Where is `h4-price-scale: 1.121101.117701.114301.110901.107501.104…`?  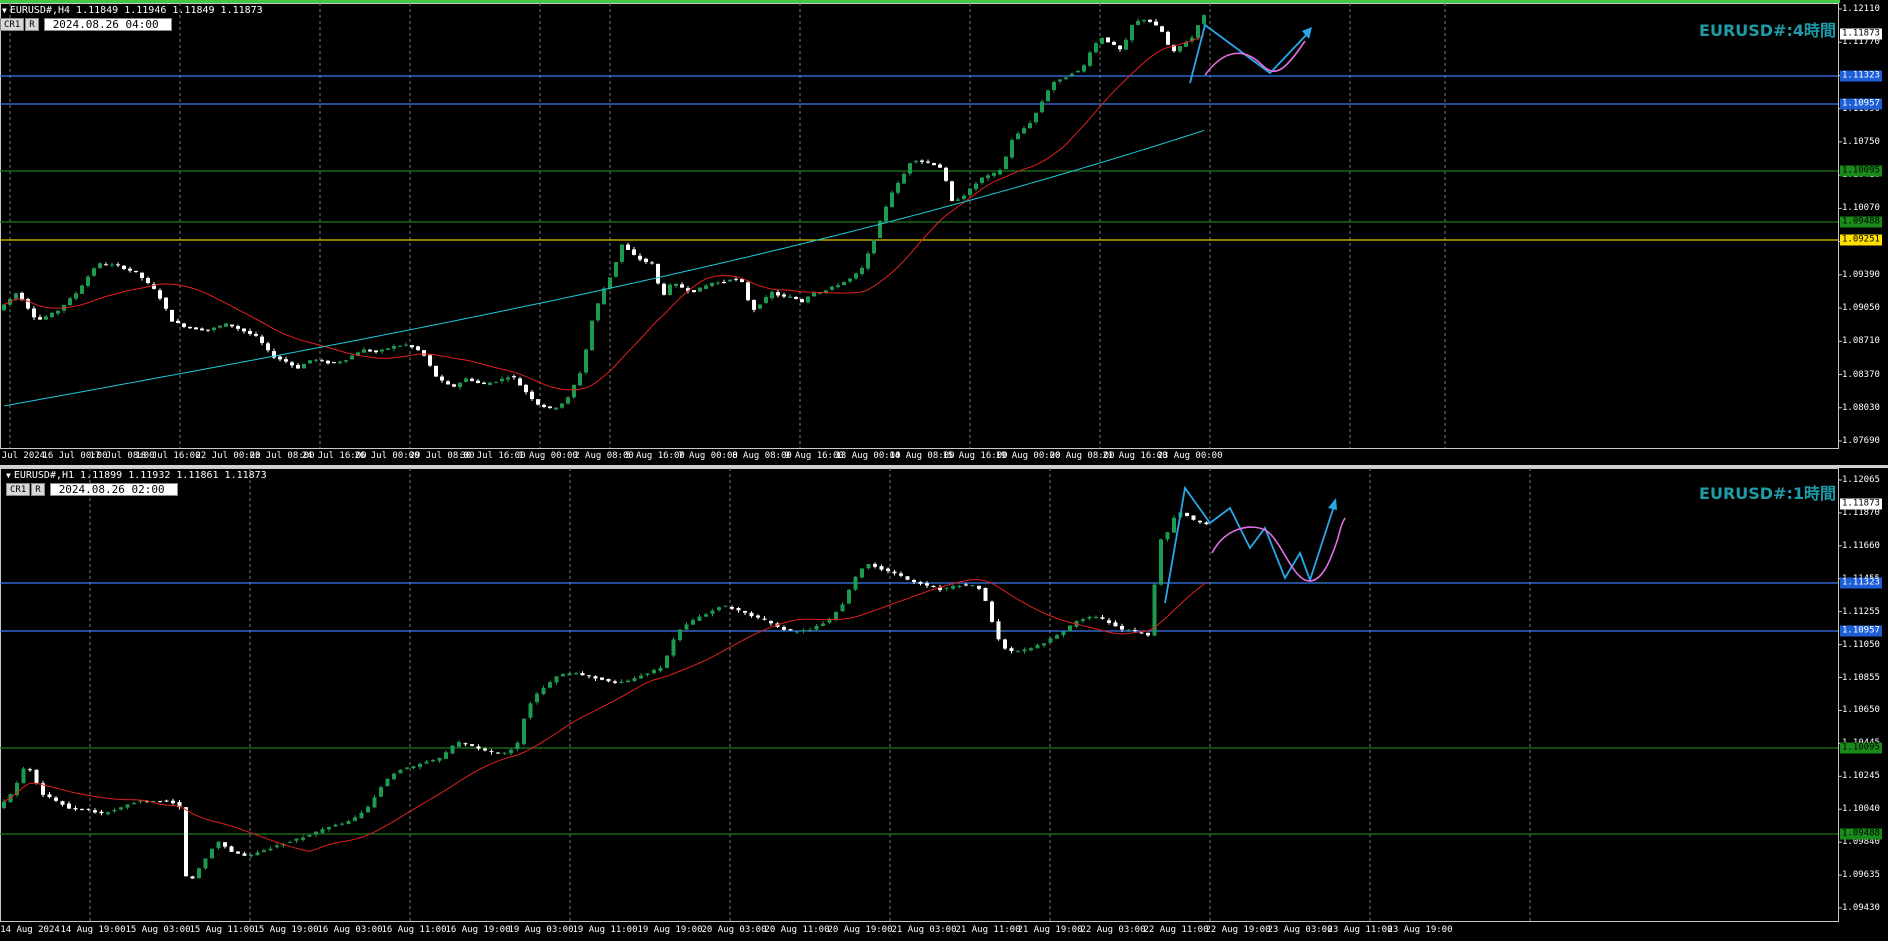 h4-price-scale: 1.121101.117701.114301.110901.107501.104… is located at coordinates (1863, 225).